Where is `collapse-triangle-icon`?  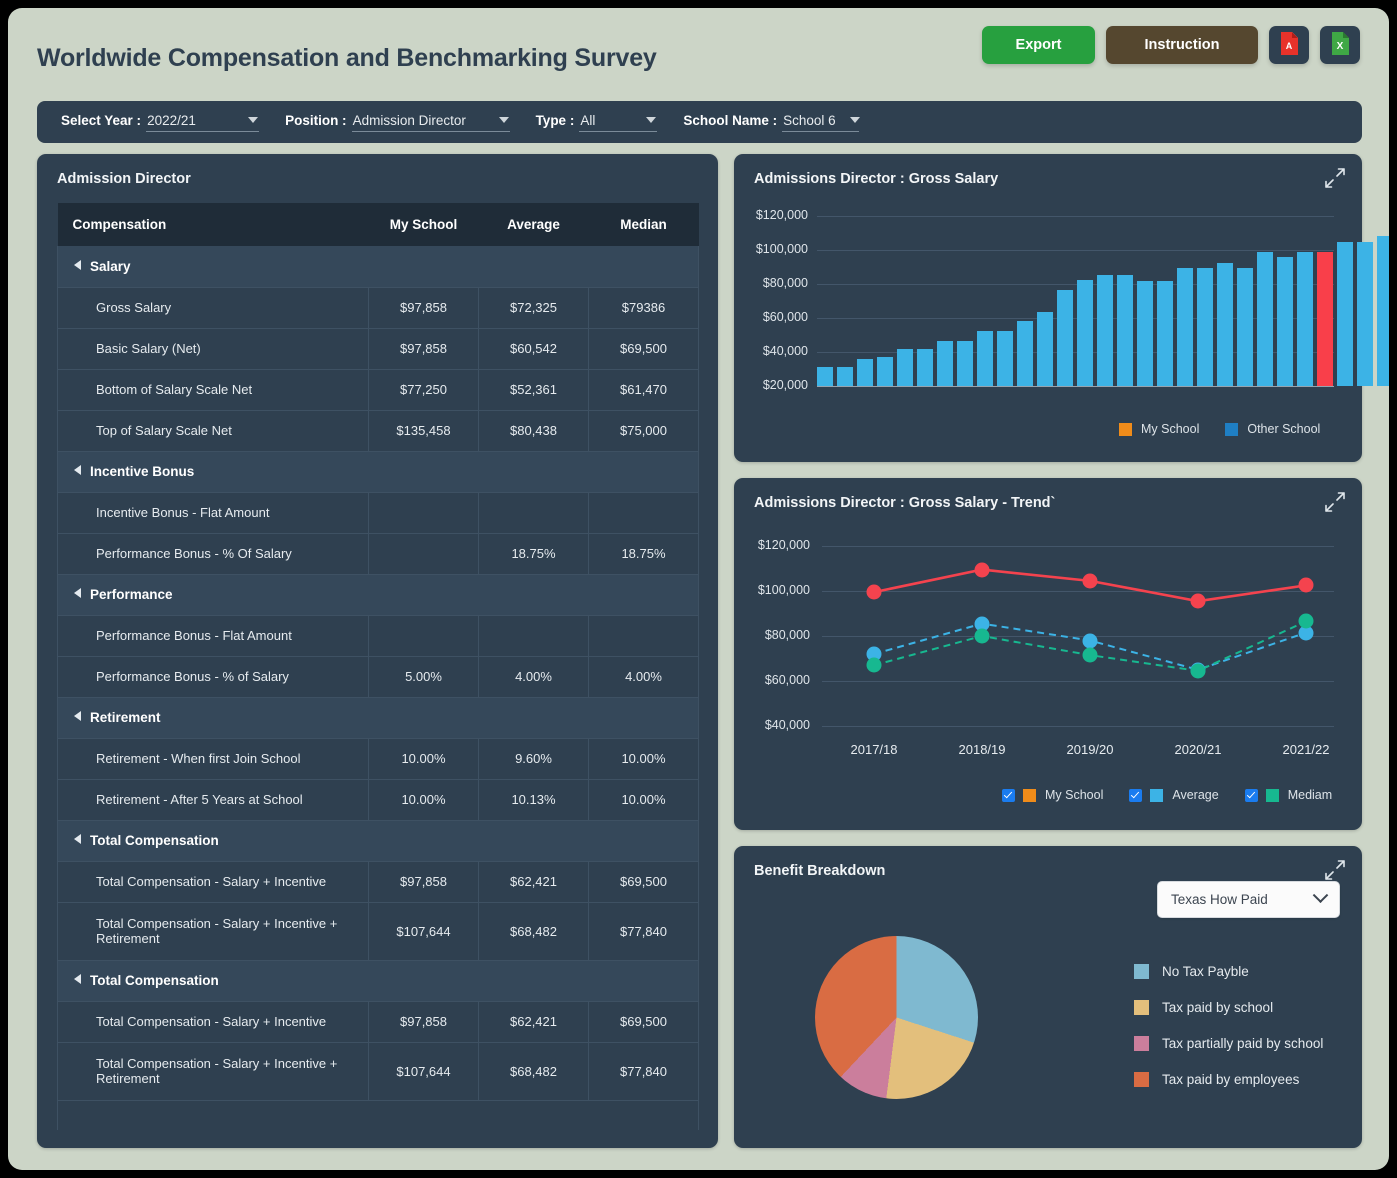 collapse-triangle-icon is located at coordinates (77, 264).